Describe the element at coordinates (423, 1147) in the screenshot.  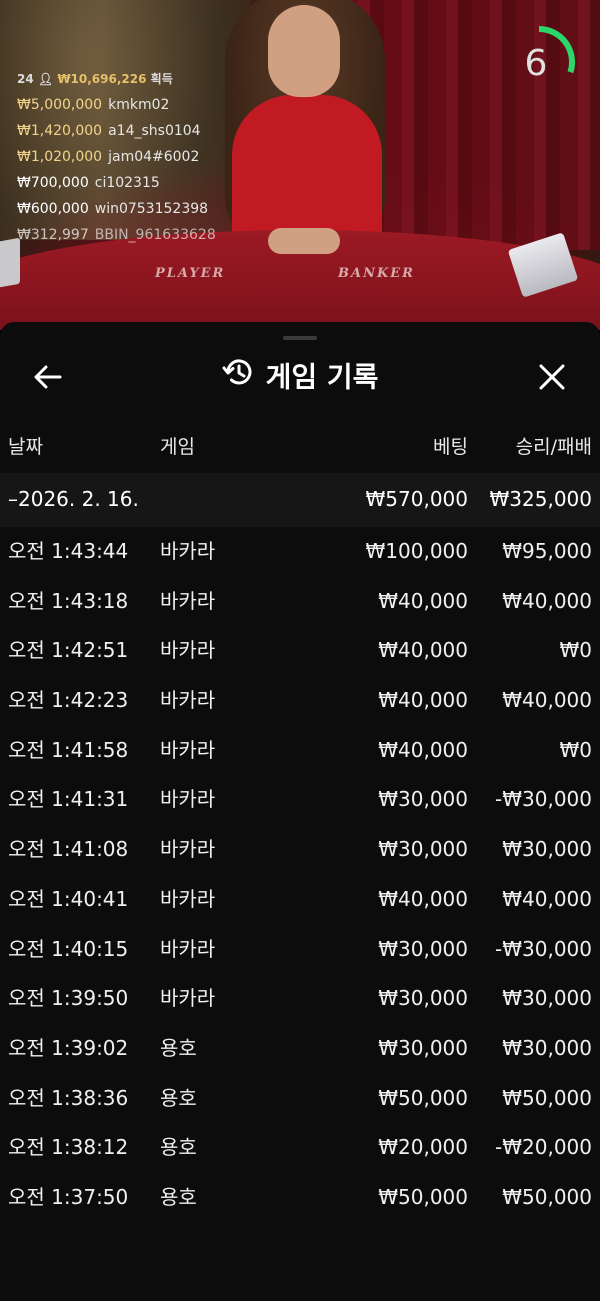
I see `row-bet: ₩20,000` at that location.